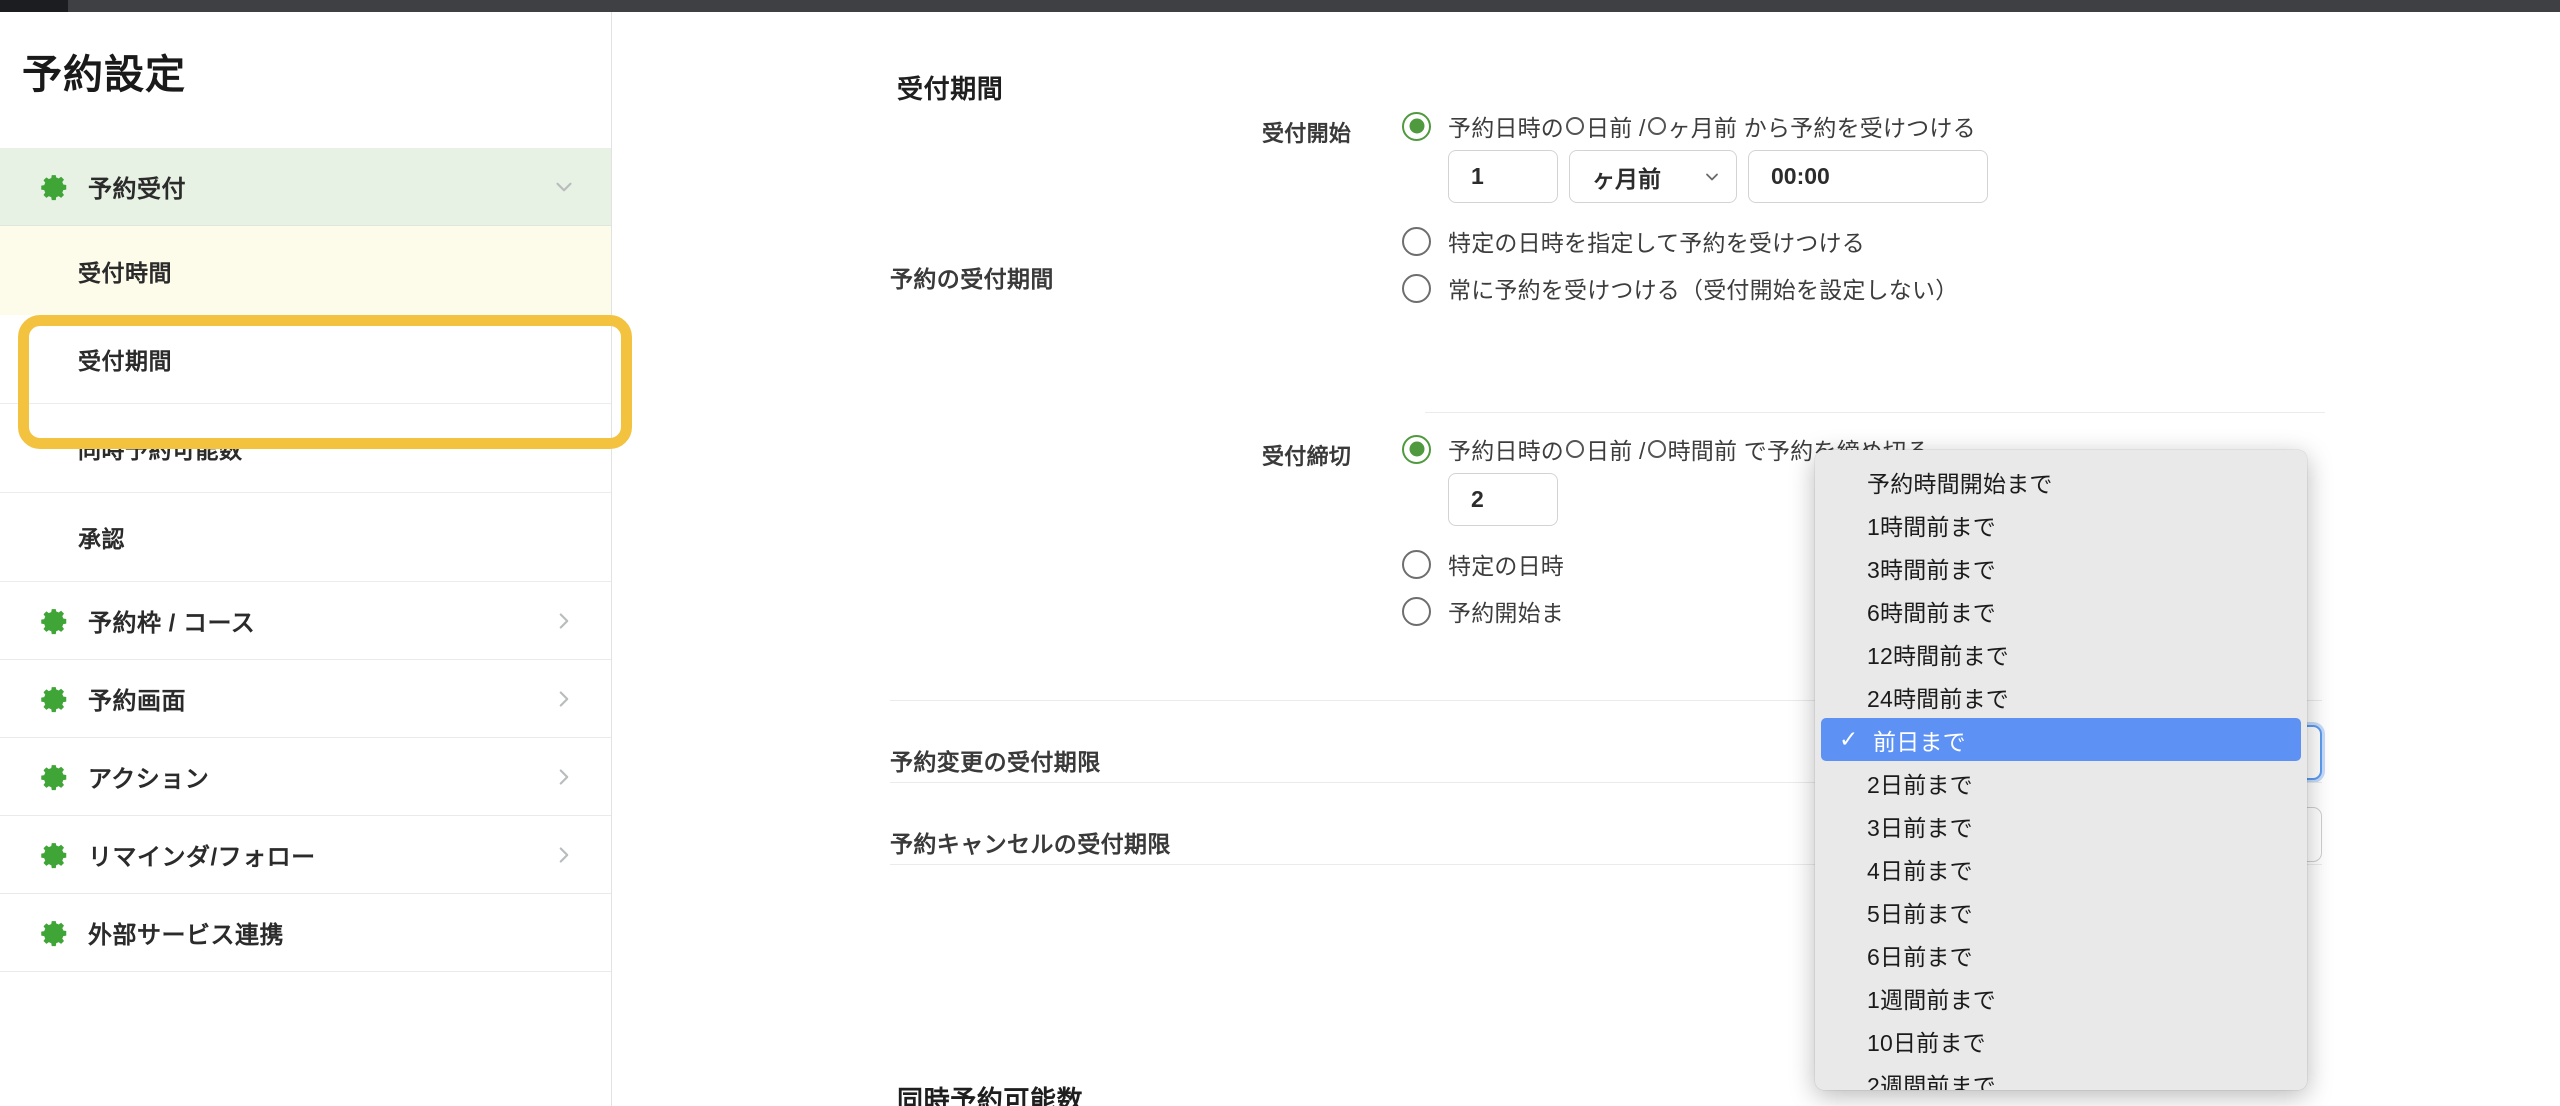  Describe the element at coordinates (1920, 784) in the screenshot. I see `dropdown-option-label: 2日前まで` at that location.